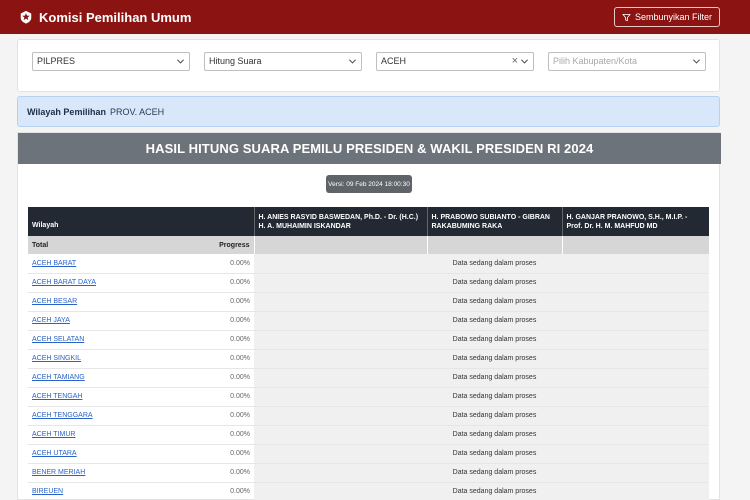 This screenshot has height=500, width=750. What do you see at coordinates (455, 61) in the screenshot?
I see `province-select: ACEH ×` at bounding box center [455, 61].